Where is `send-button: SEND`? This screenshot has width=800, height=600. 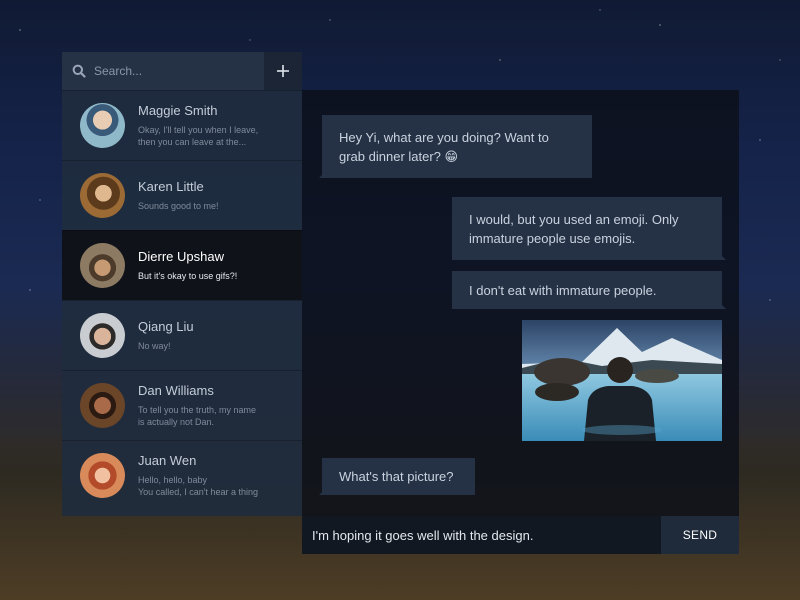
send-button: SEND is located at coordinates (700, 535).